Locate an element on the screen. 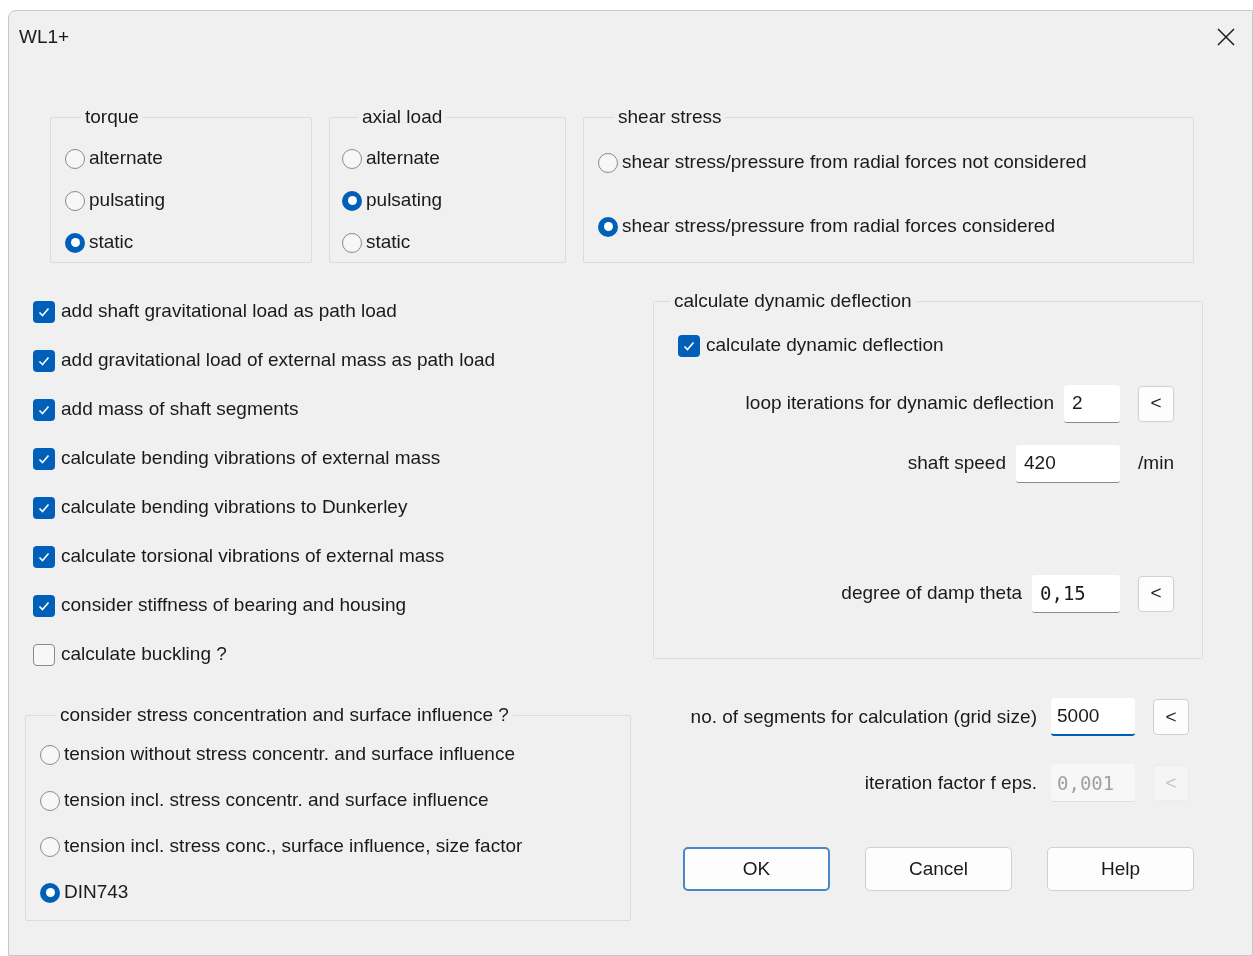  checkbox-label: calculate dynamic deflection is located at coordinates (825, 345).